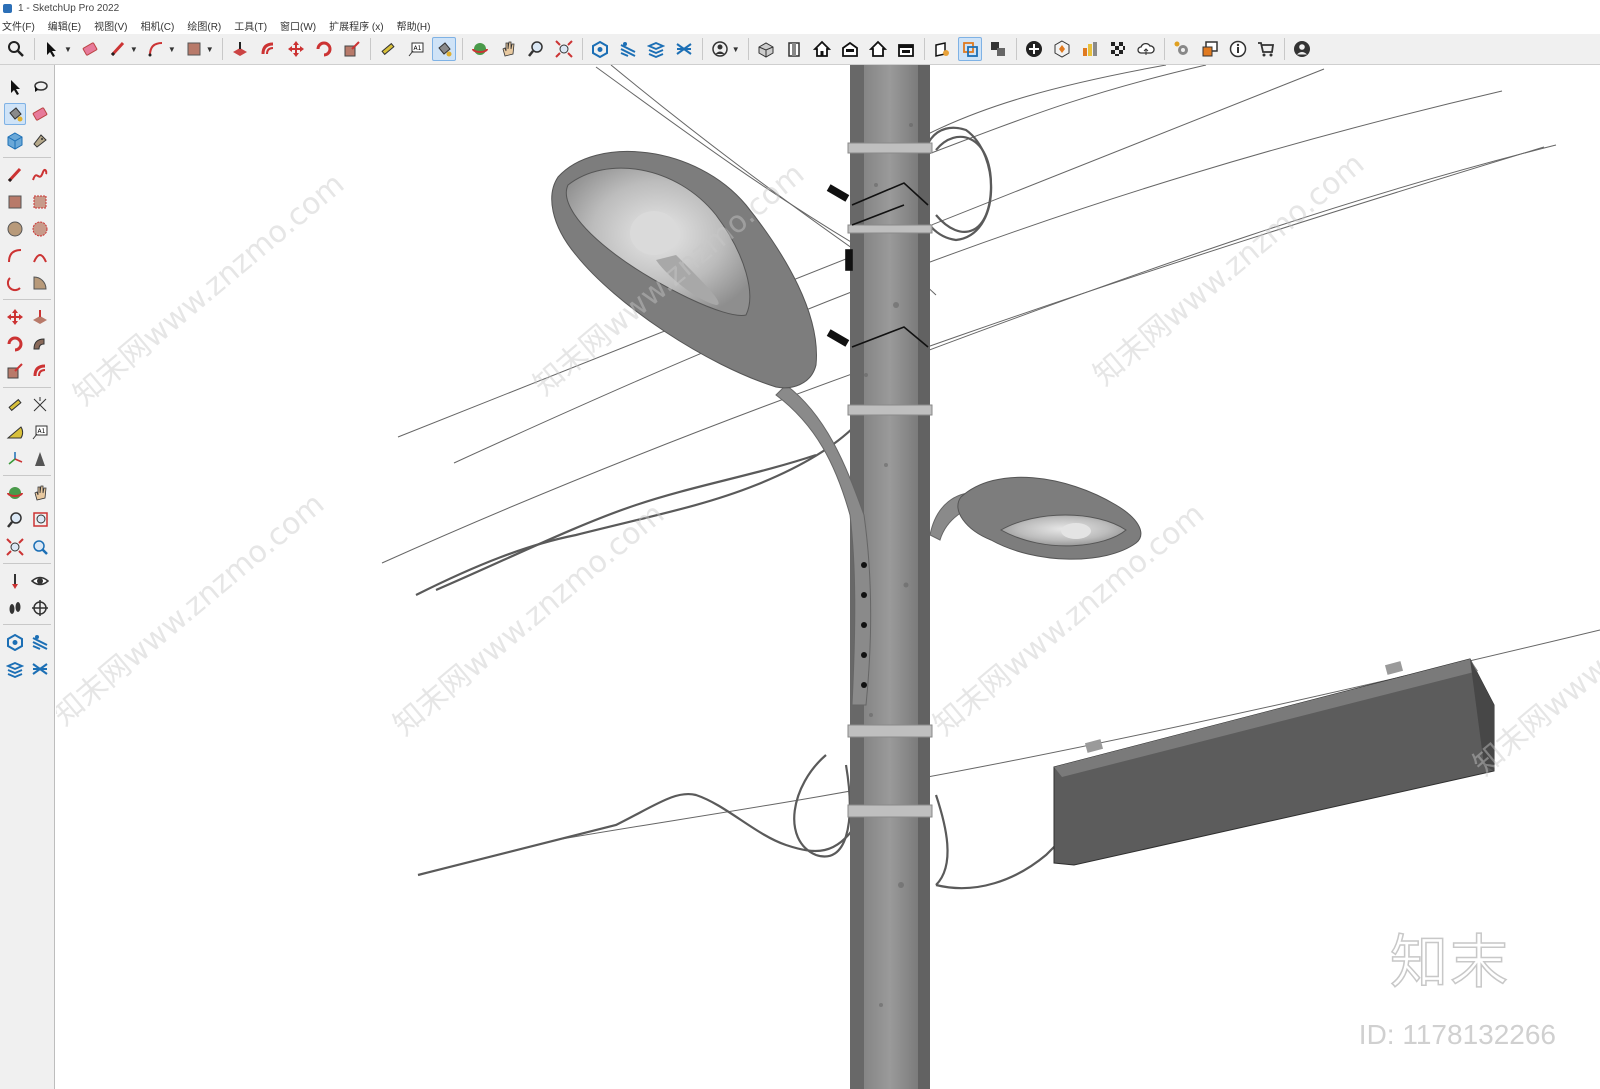 This screenshot has height=1089, width=1600. Describe the element at coordinates (40, 459) in the screenshot. I see `3d-text-icon` at that location.